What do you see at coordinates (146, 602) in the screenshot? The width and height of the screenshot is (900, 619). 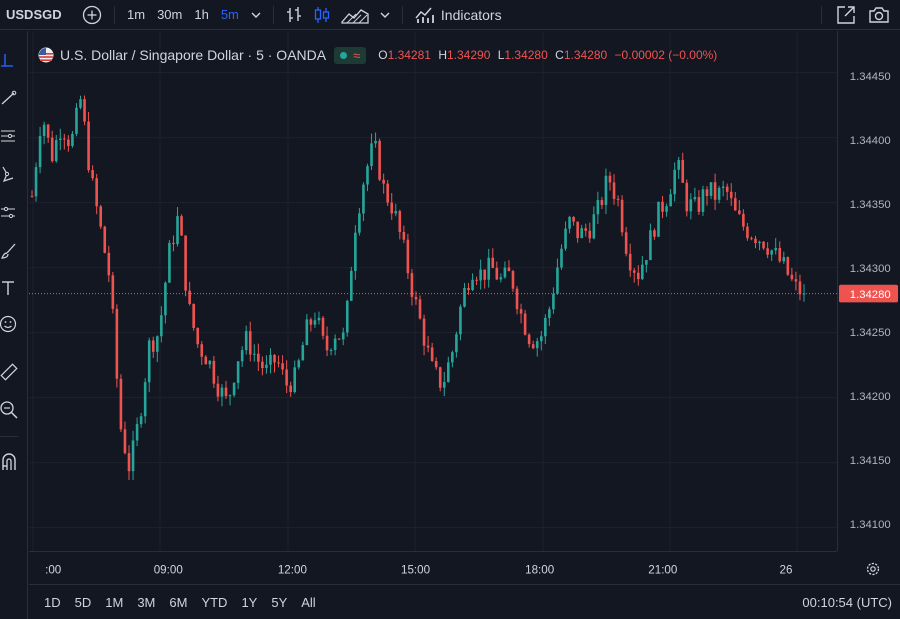 I see `range-3m-button: 3M` at bounding box center [146, 602].